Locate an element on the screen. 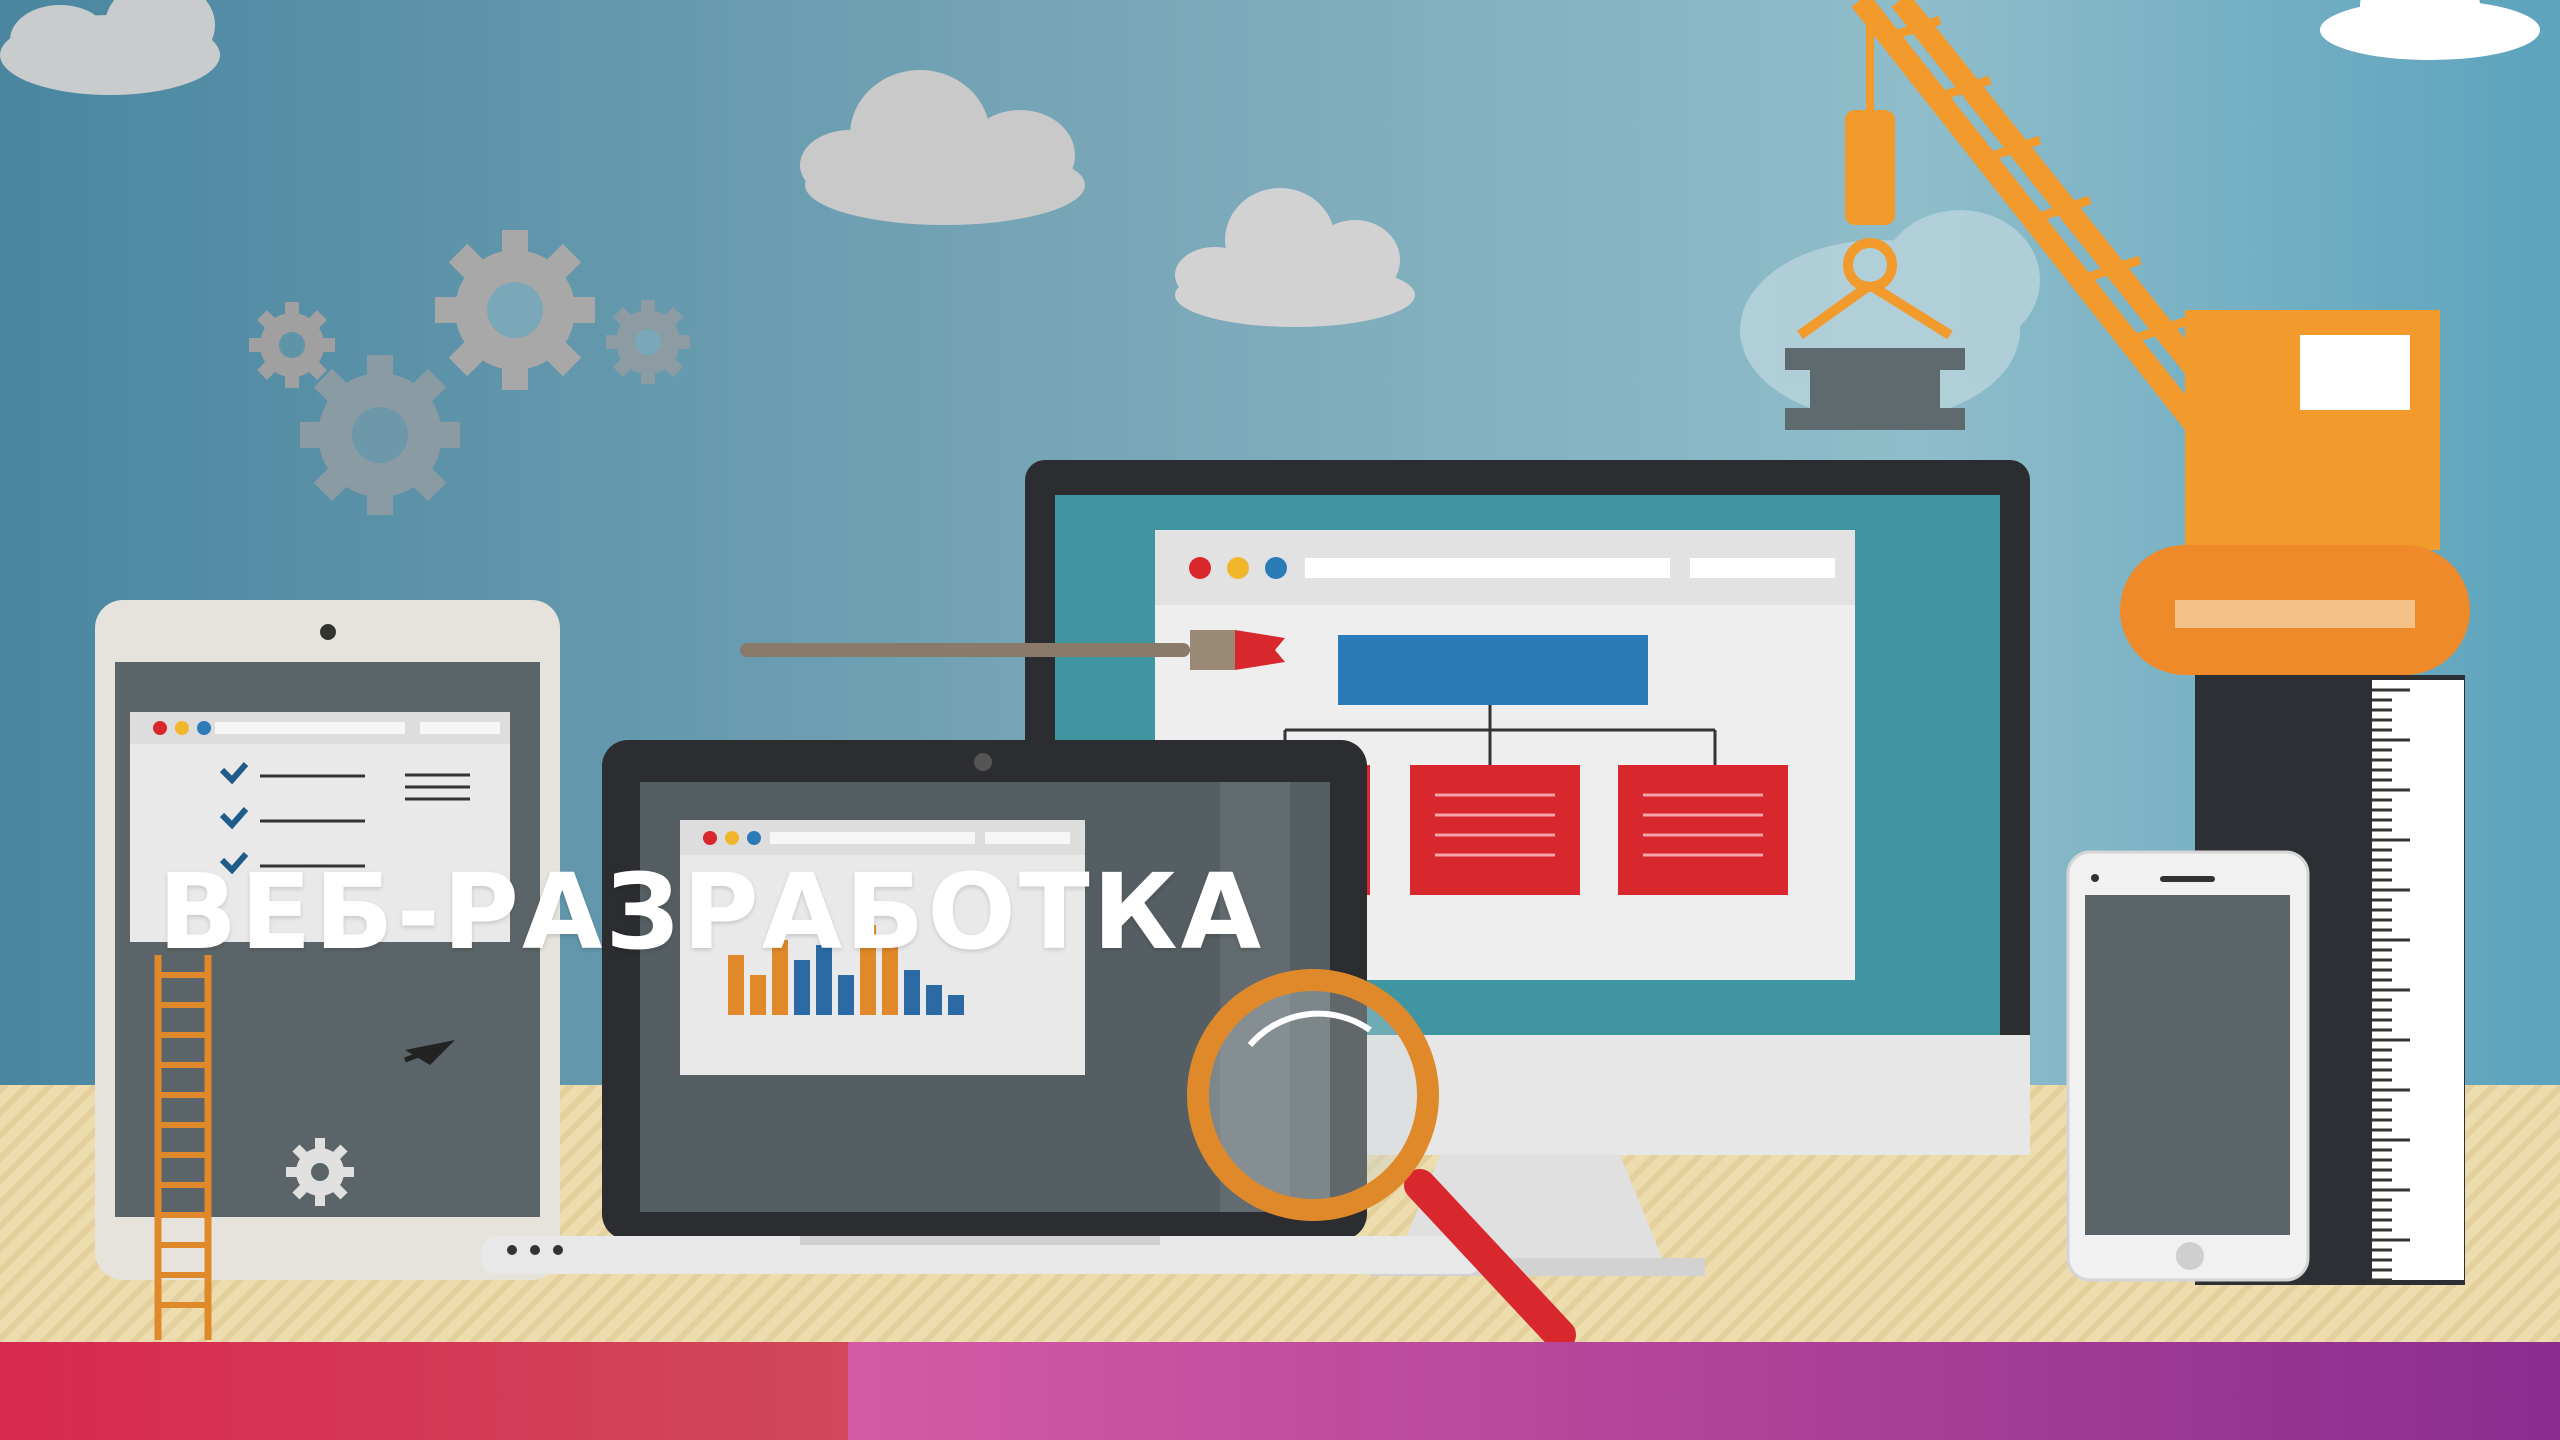 The image size is (2560, 1440). ruler is located at coordinates (2418, 981).